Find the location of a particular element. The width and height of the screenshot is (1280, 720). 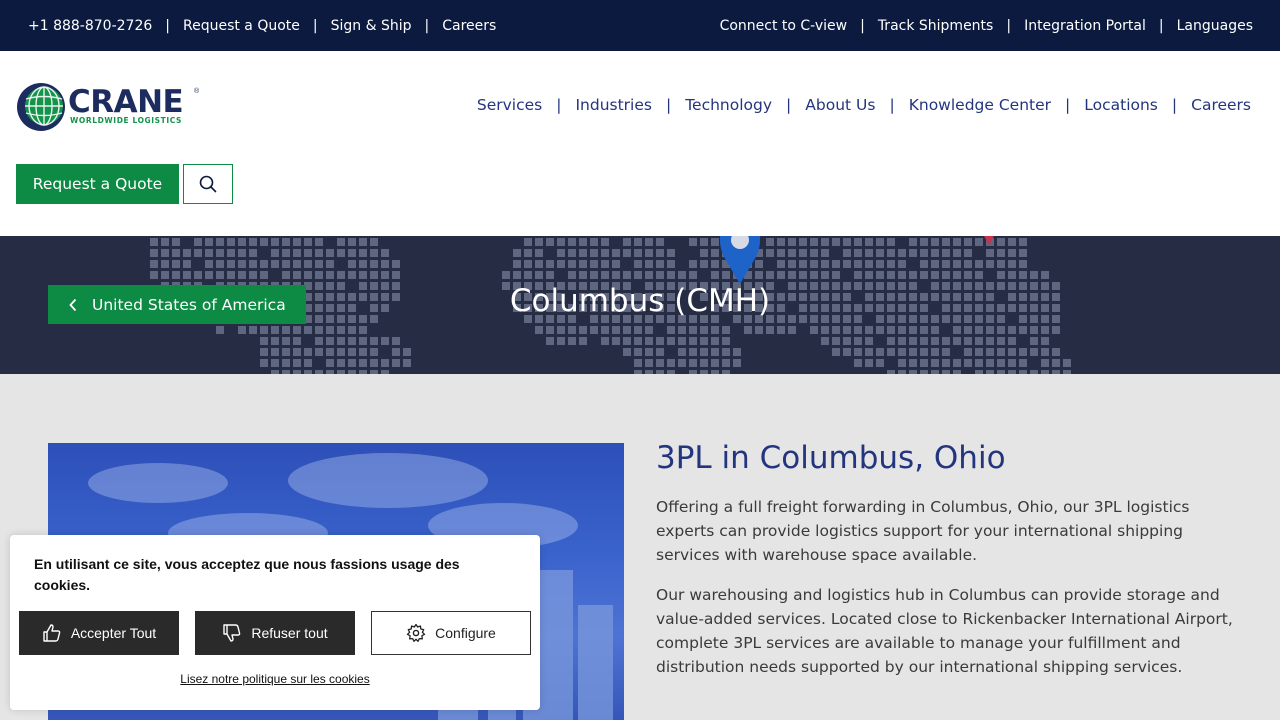

top-careers-link: Careers is located at coordinates (469, 26).